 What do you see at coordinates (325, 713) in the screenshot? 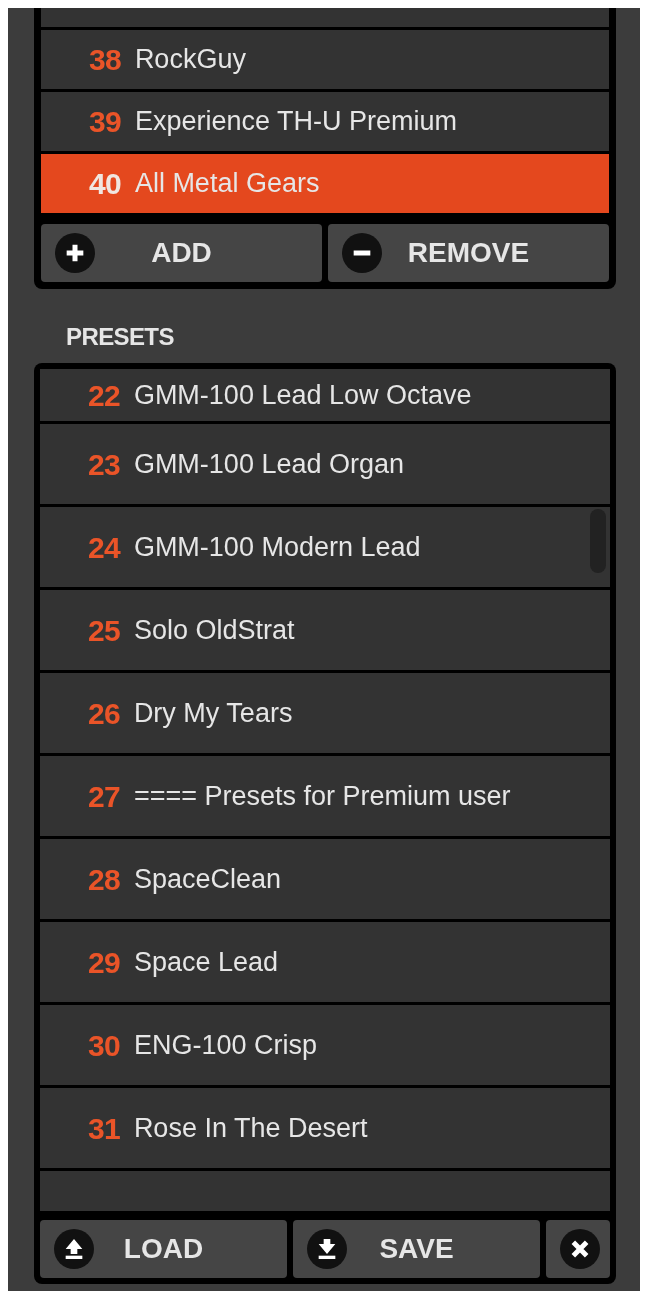
I see `list-item: 26 Dry My Tears` at bounding box center [325, 713].